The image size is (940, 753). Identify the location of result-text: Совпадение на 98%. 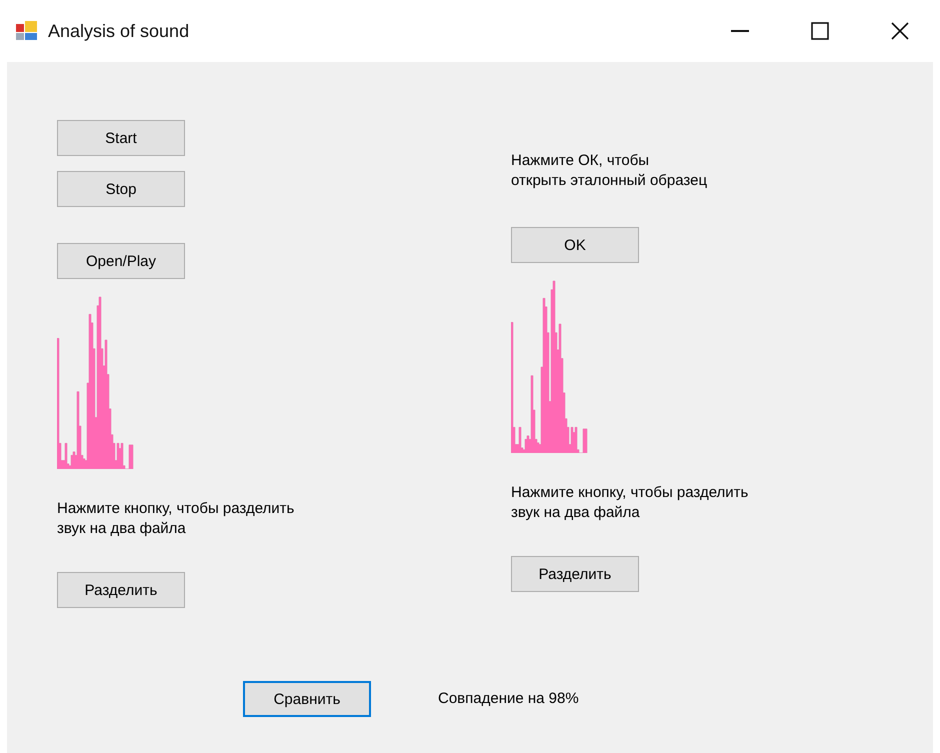
(508, 698).